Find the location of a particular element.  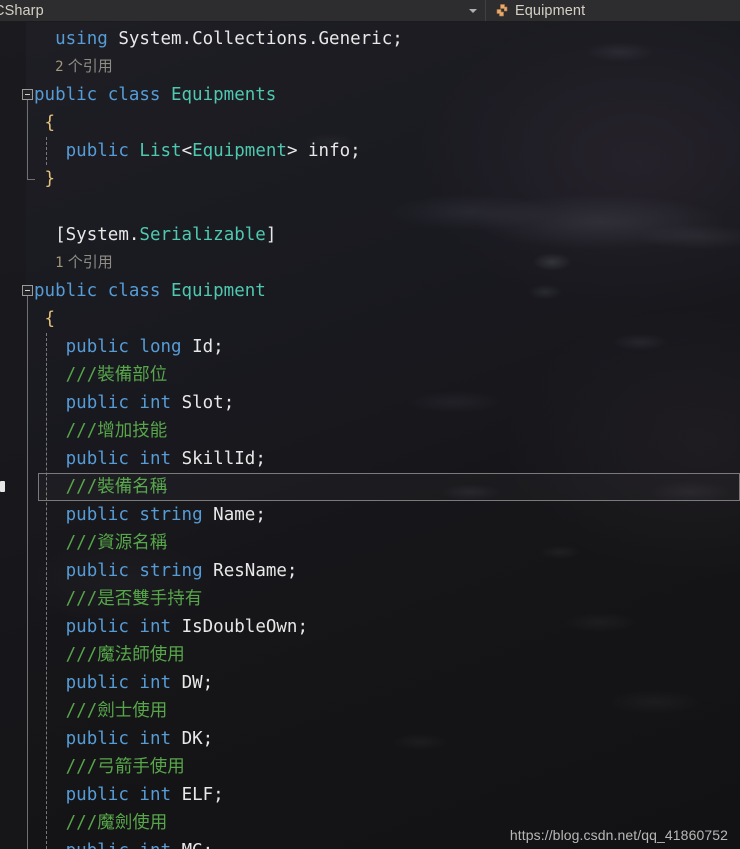

code-line-text: ///魔法師使用 is located at coordinates (125, 655).